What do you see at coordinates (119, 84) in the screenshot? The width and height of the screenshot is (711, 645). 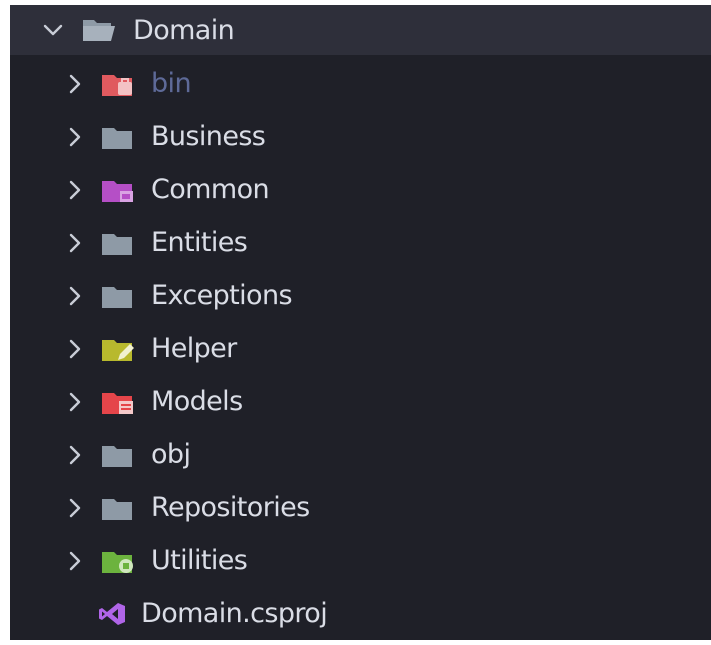 I see `folder-bin-icon` at bounding box center [119, 84].